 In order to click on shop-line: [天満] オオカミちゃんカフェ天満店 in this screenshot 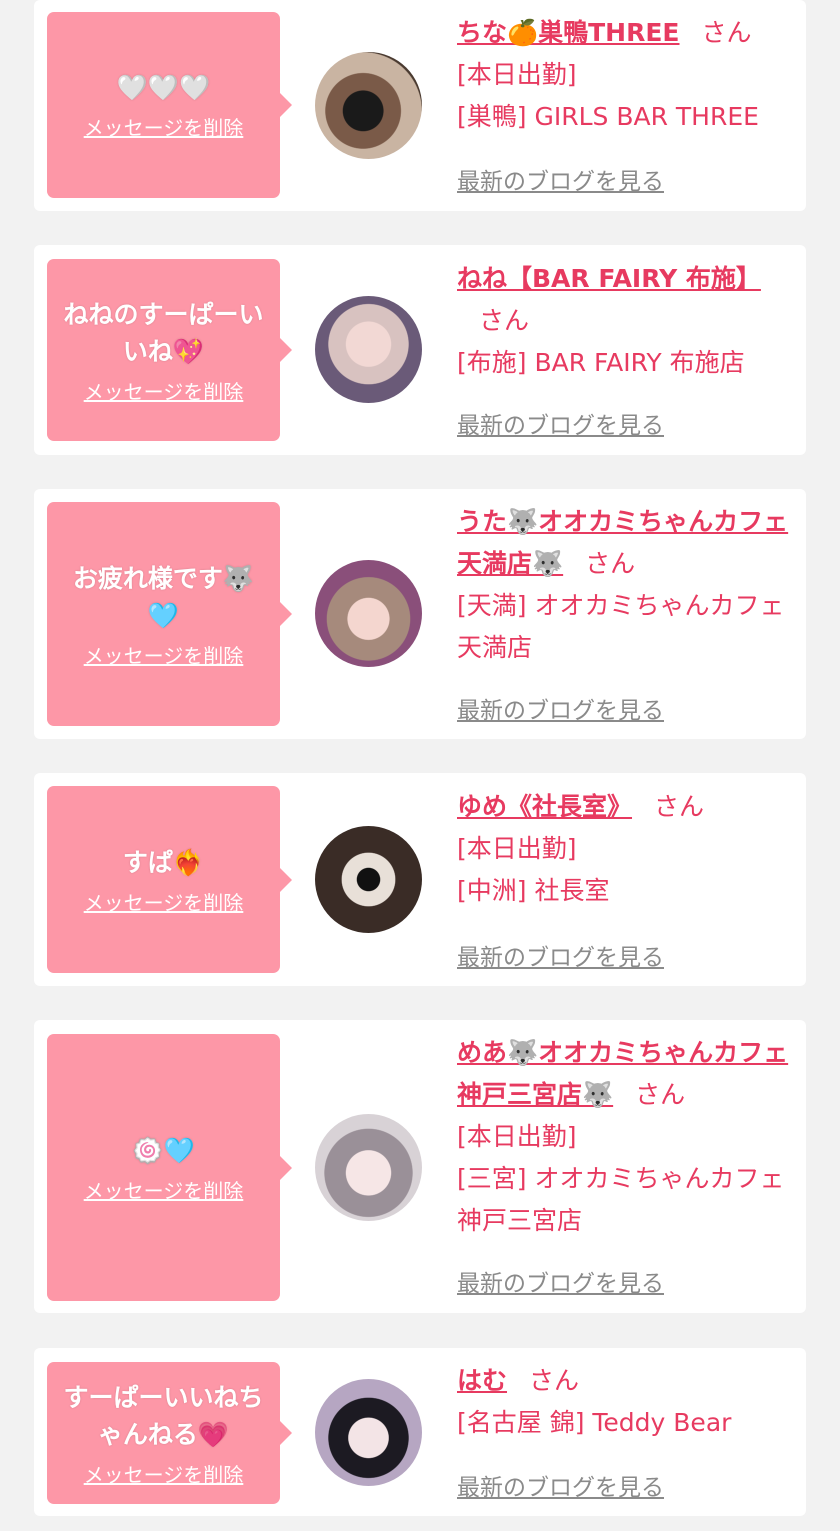, I will do `click(621, 626)`.